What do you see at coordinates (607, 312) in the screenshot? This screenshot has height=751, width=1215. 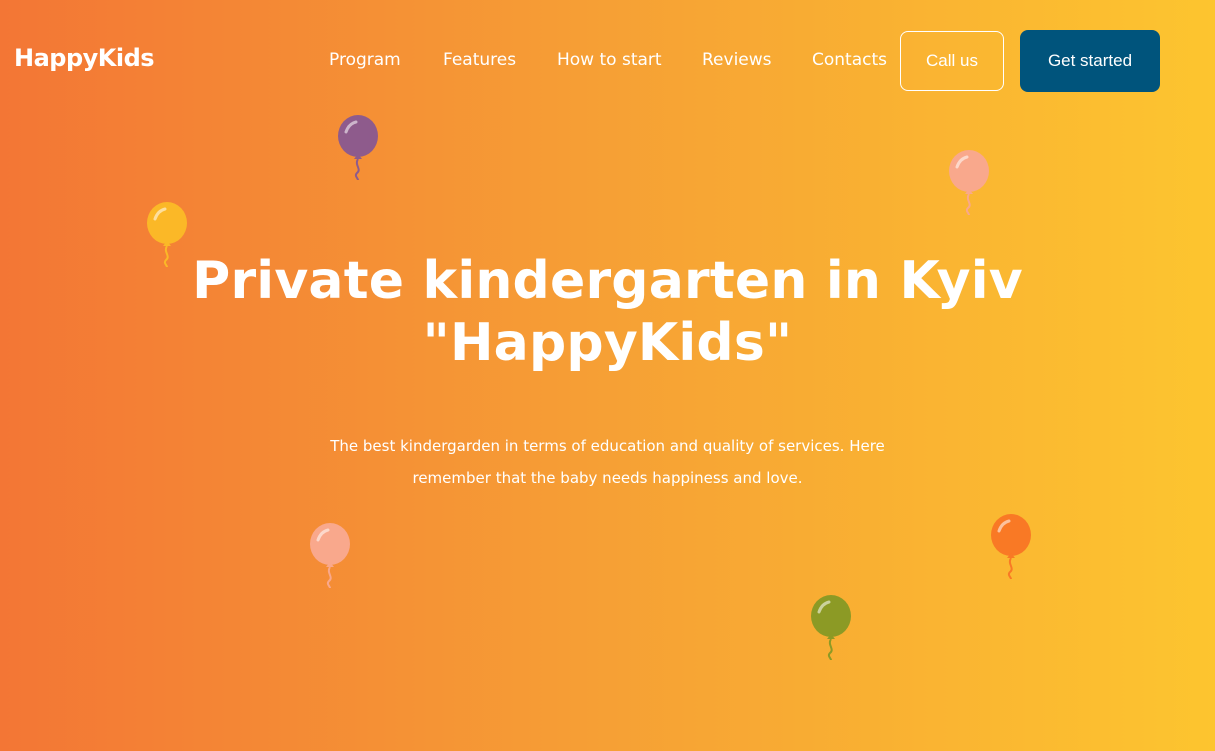 I see `hero-title: Private kindergarten in Kyiv "HappyKids"` at bounding box center [607, 312].